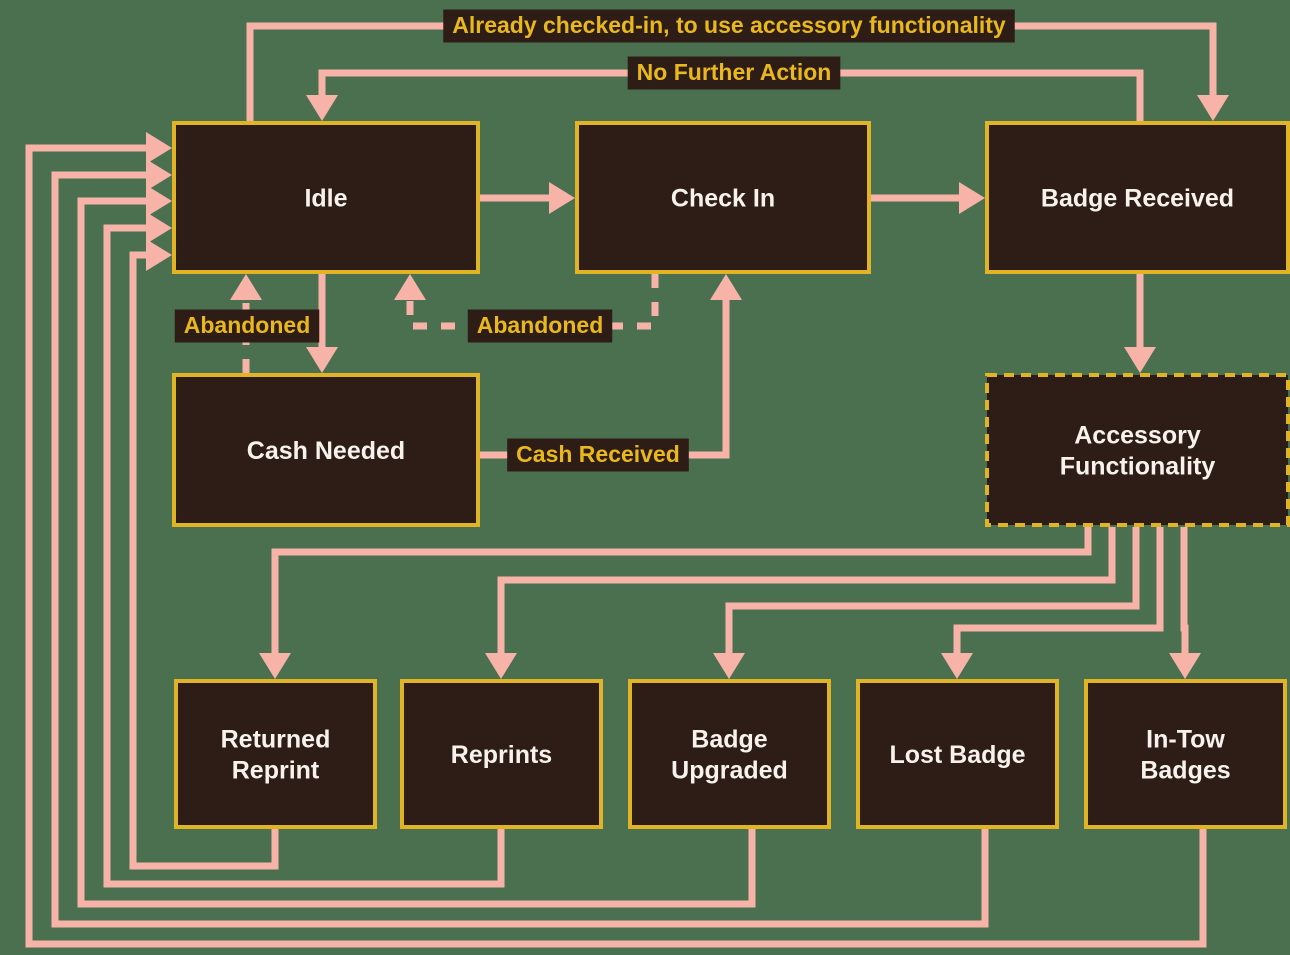 This screenshot has height=955, width=1290. I want to click on arrowhead-lost-to-idle, so click(159, 175).